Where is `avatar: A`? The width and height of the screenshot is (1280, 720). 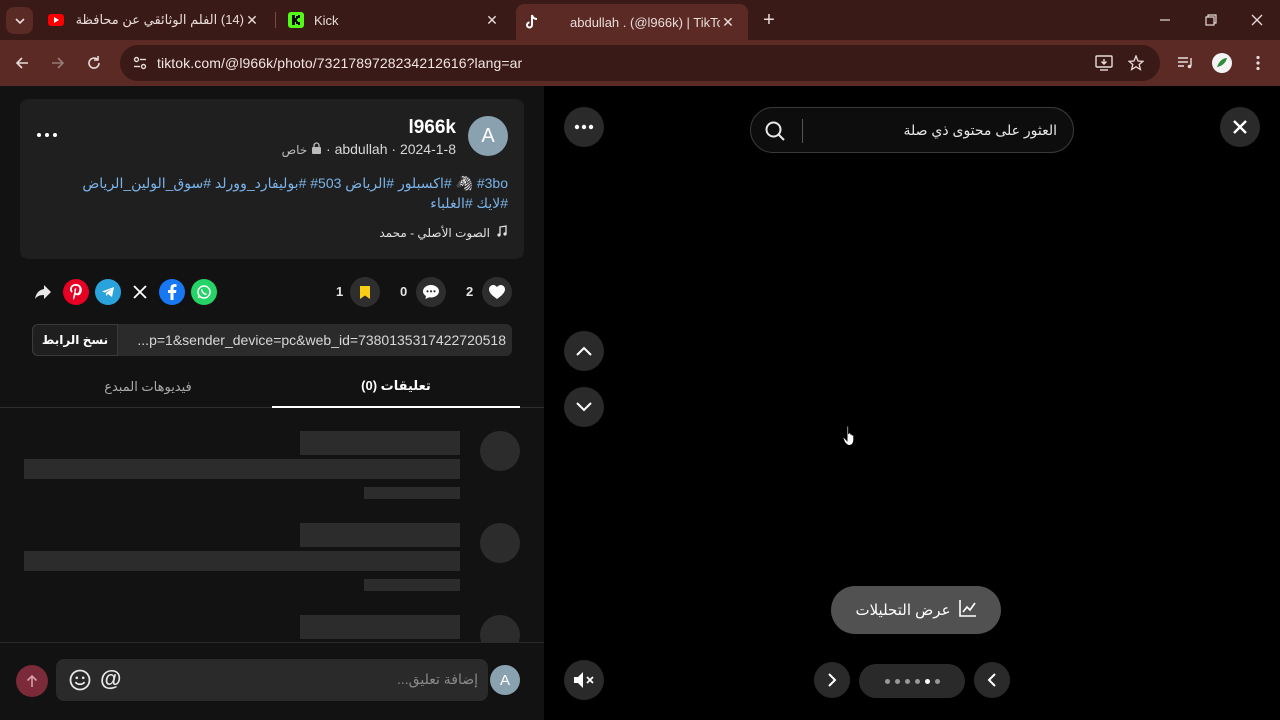
avatar: A is located at coordinates (488, 136).